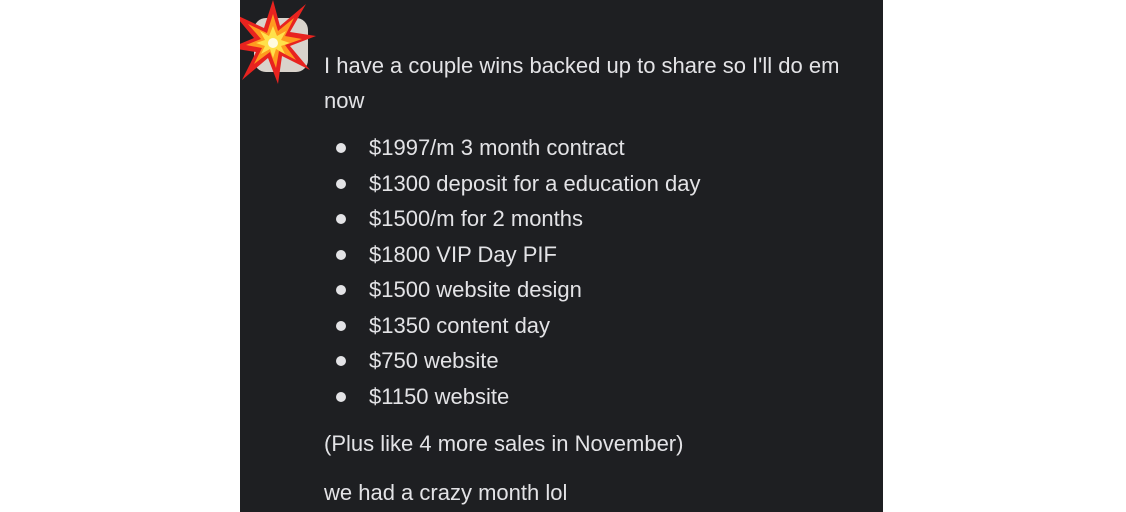  What do you see at coordinates (600, 326) in the screenshot?
I see `list-item: $1350 content day` at bounding box center [600, 326].